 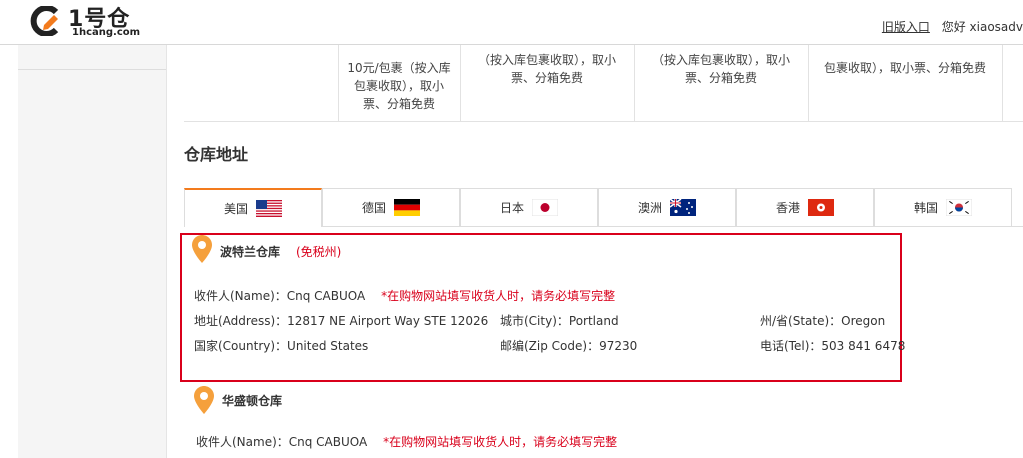 What do you see at coordinates (787, 208) in the screenshot?
I see `tab-label: 香港` at bounding box center [787, 208].